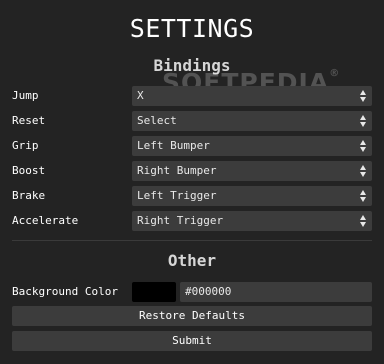 Image resolution: width=384 pixels, height=364 pixels. I want to click on binding-select-jump: X, so click(252, 96).